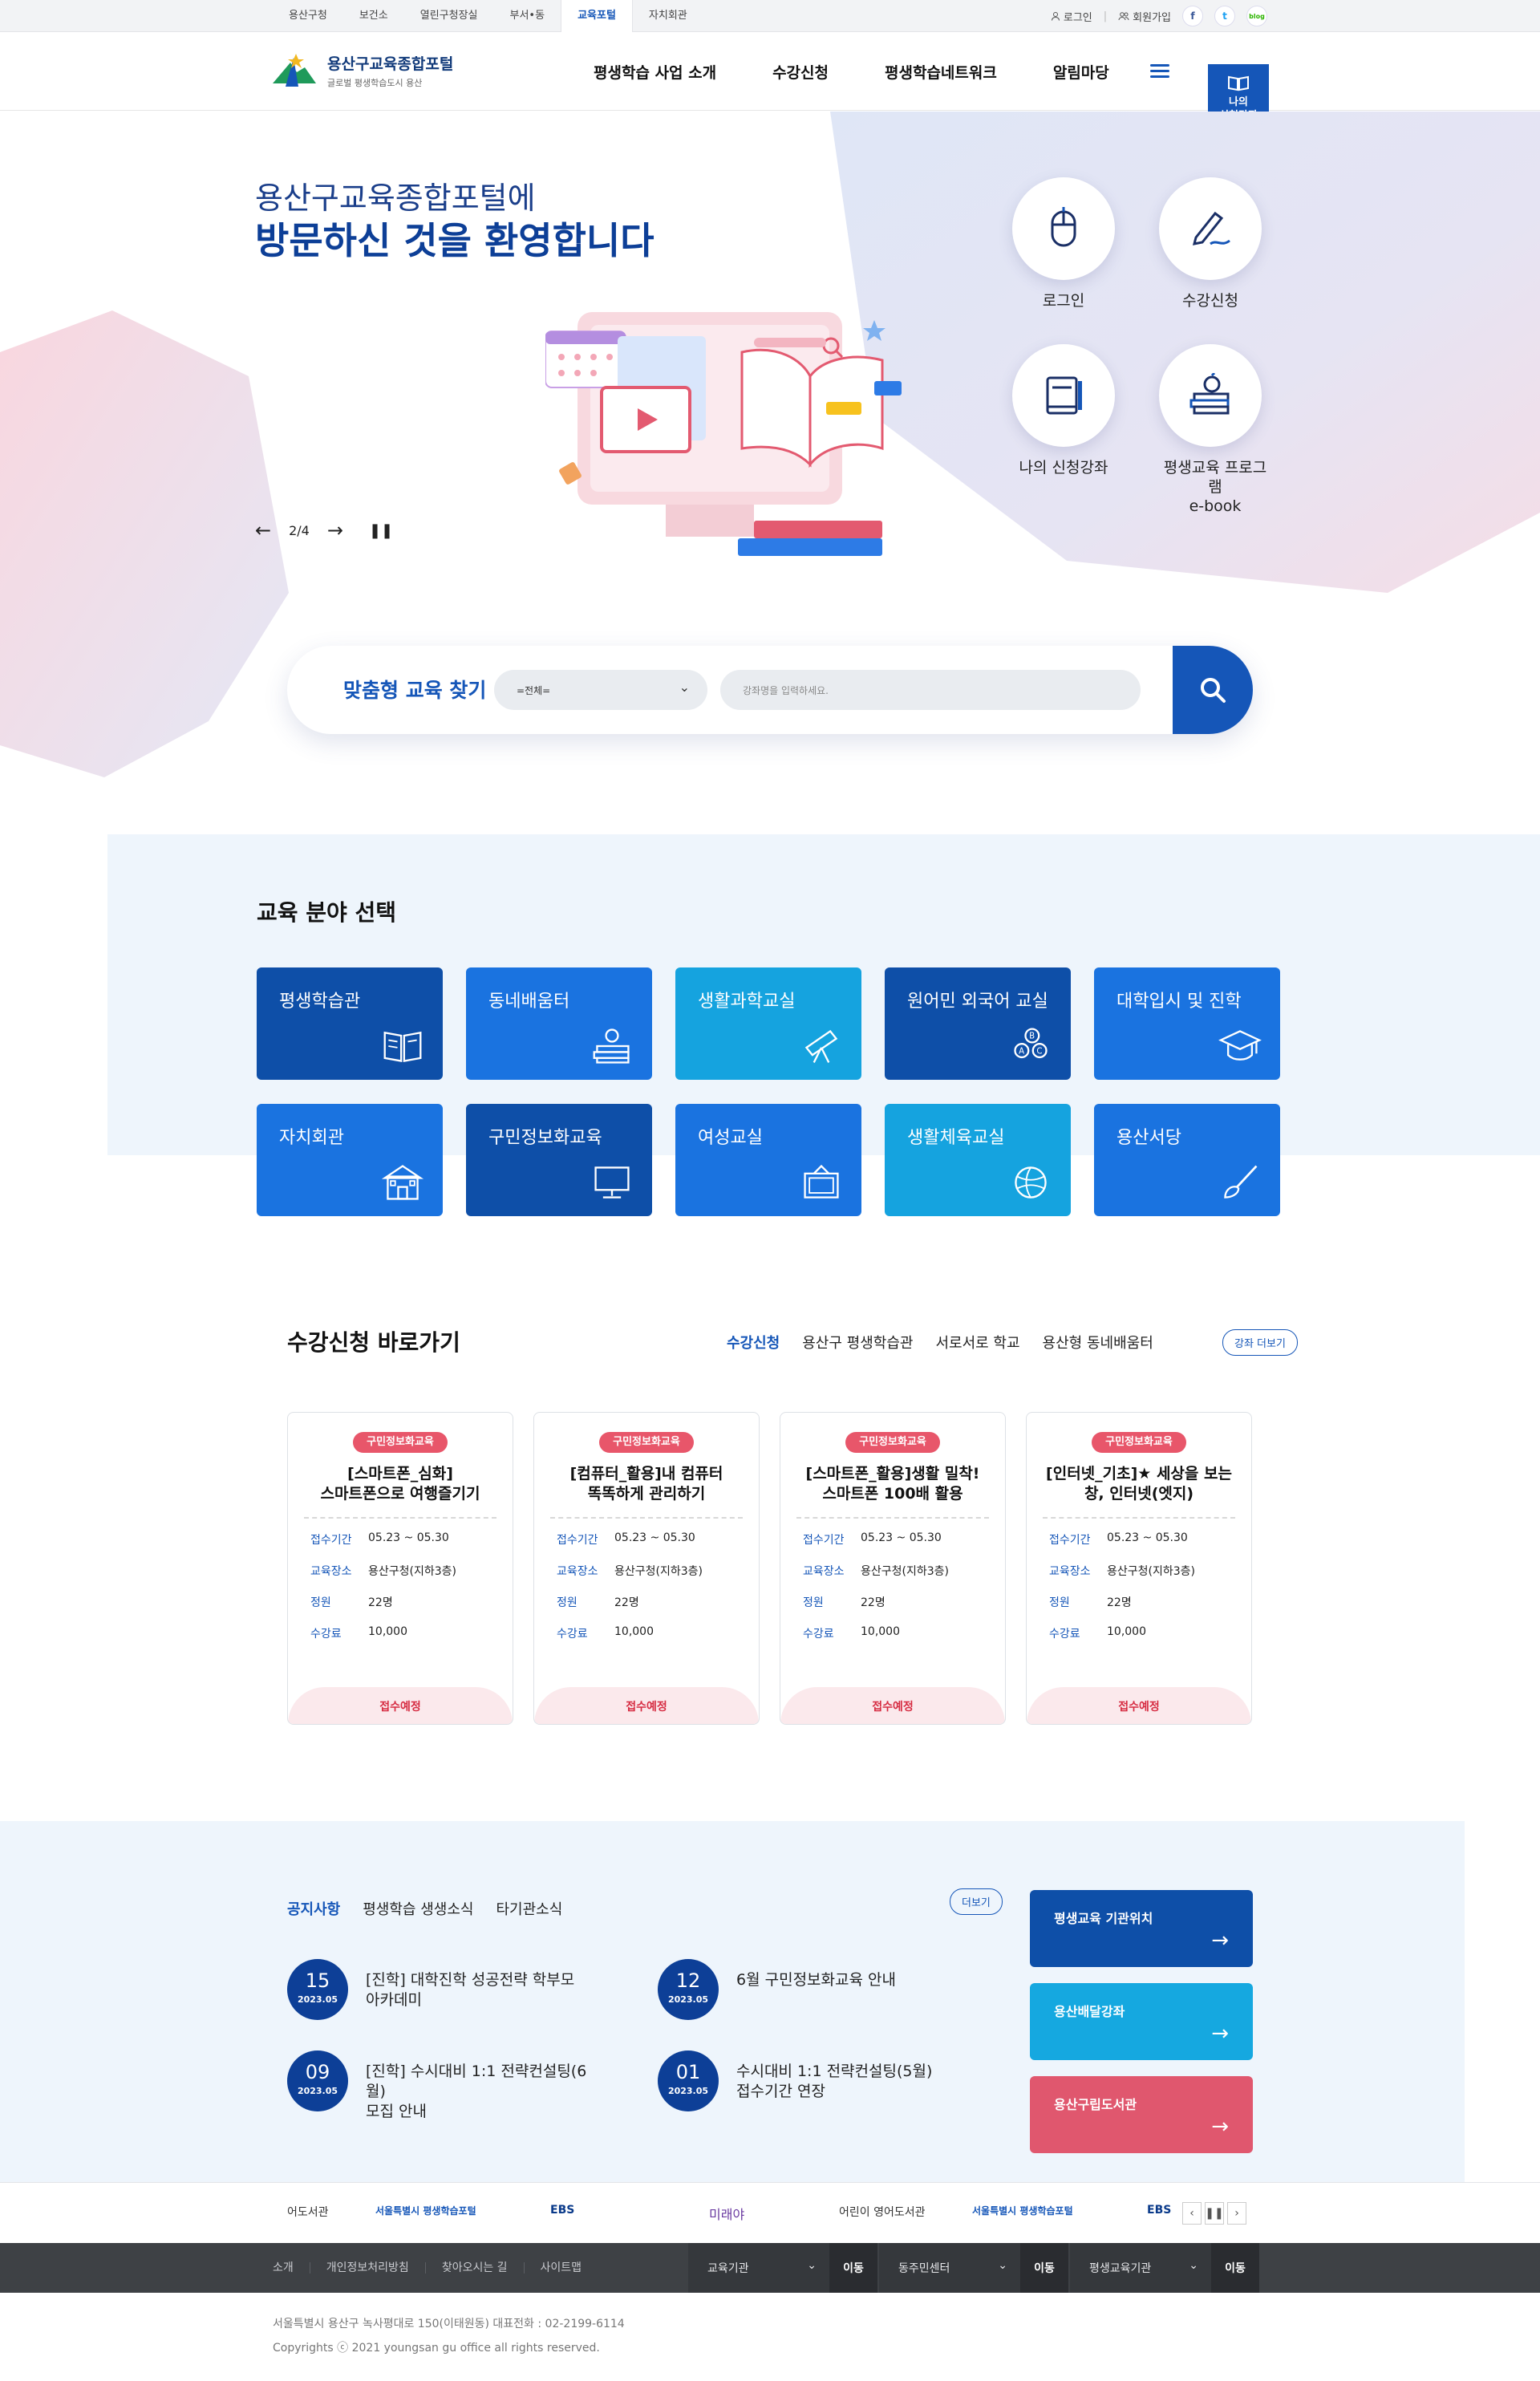  I want to click on search-title: 맞춤형 교육 찾기, so click(415, 690).